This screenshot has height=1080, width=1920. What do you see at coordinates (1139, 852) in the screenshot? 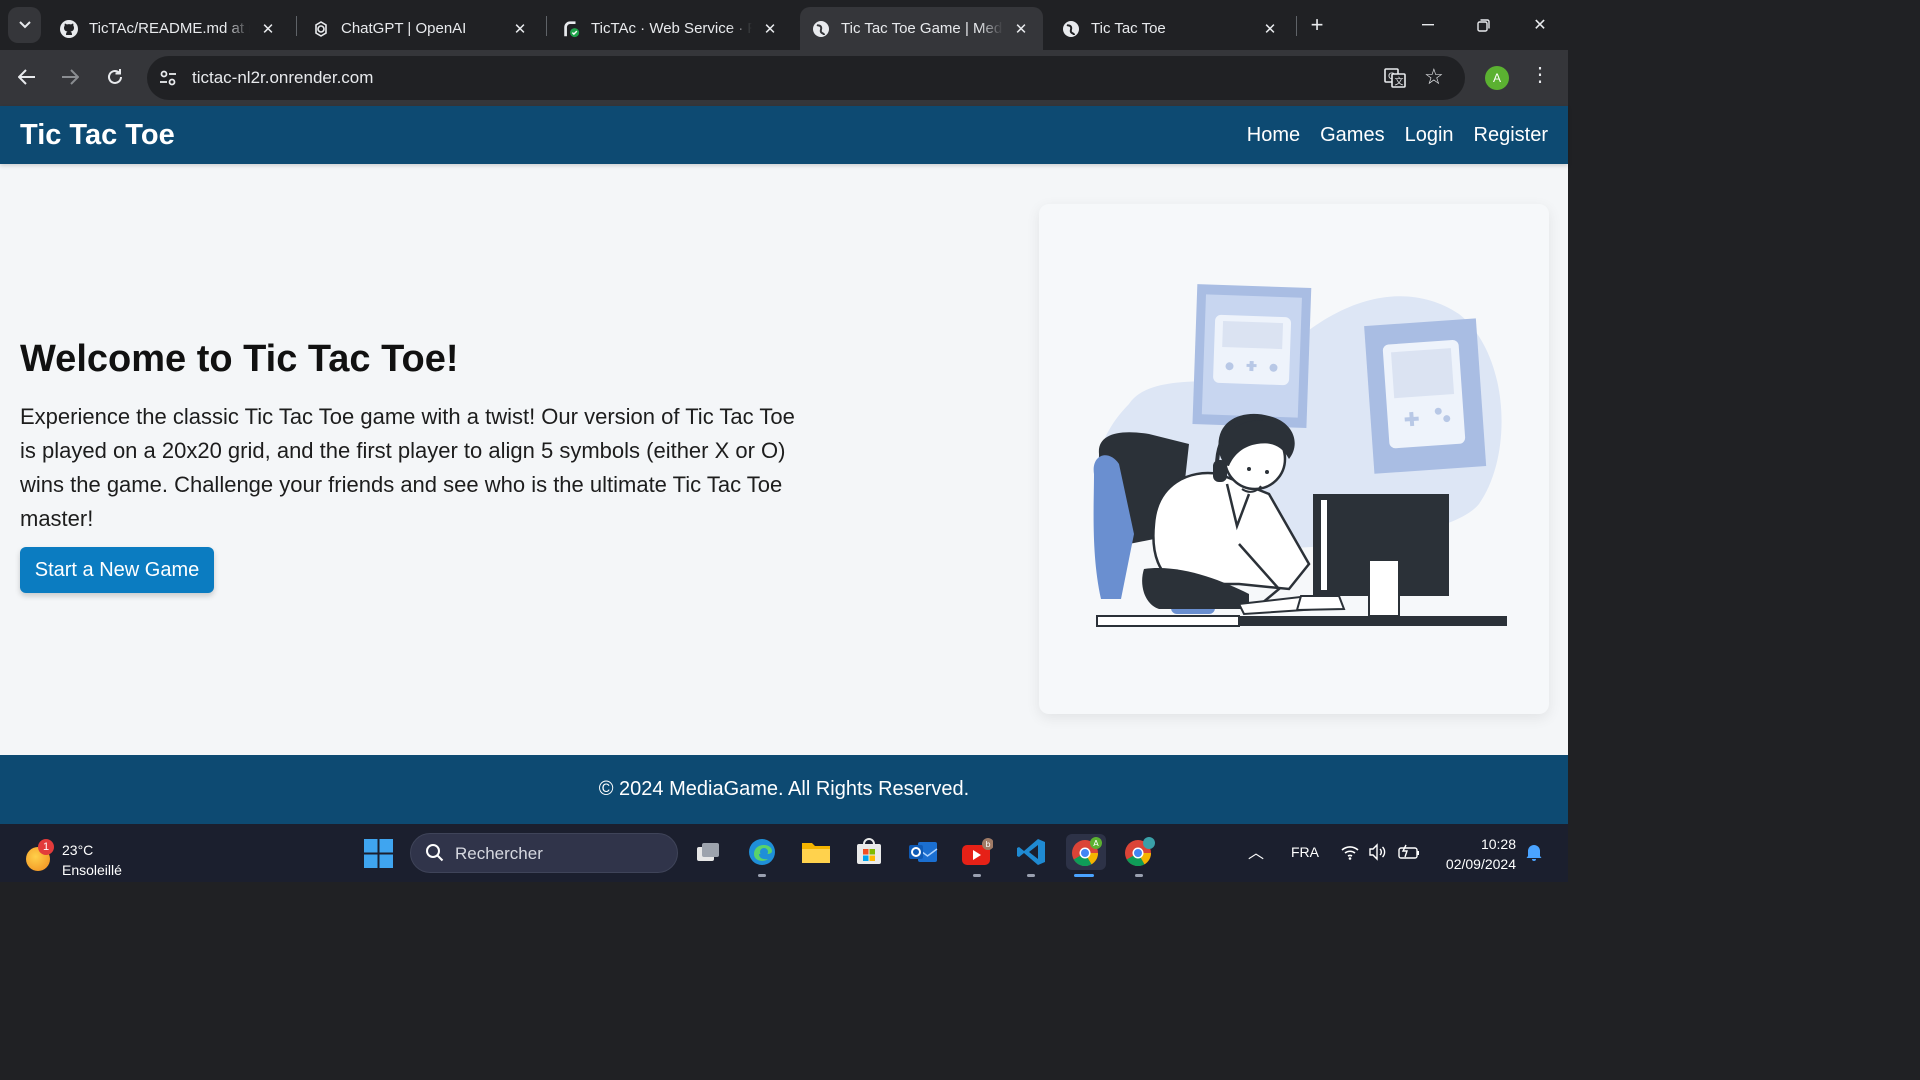
I see `chrome-icon` at bounding box center [1139, 852].